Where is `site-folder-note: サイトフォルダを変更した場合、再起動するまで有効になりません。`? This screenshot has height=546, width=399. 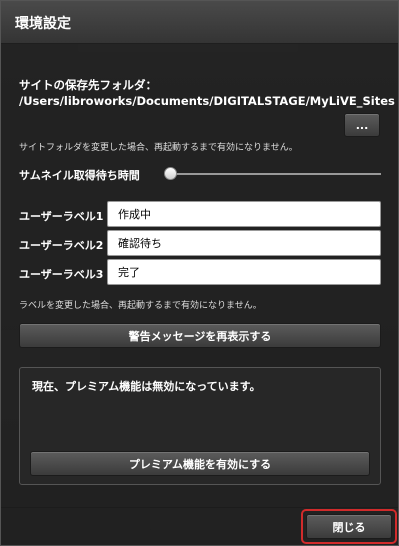 site-folder-note: サイトフォルダを変更した場合、再起動するまで有効になりません。 is located at coordinates (158, 148).